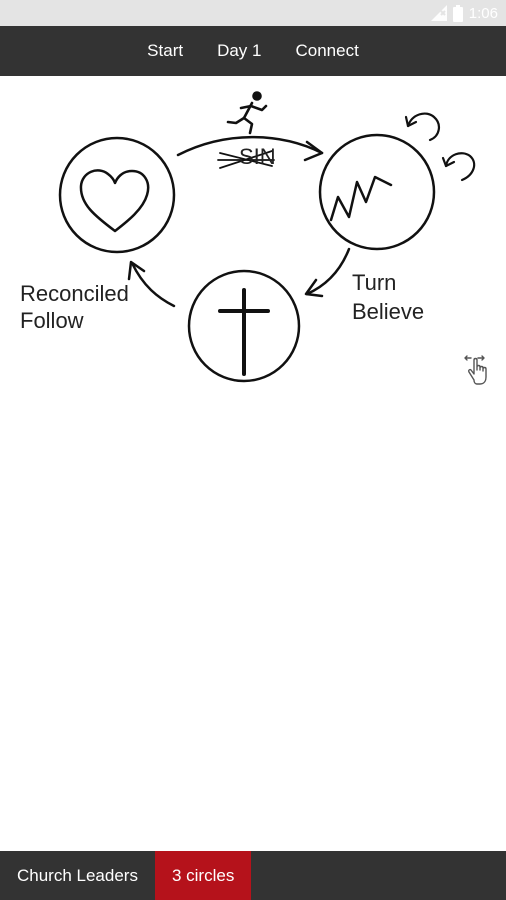 Image resolution: width=506 pixels, height=900 pixels. Describe the element at coordinates (457, 13) in the screenshot. I see `battery-icon` at that location.